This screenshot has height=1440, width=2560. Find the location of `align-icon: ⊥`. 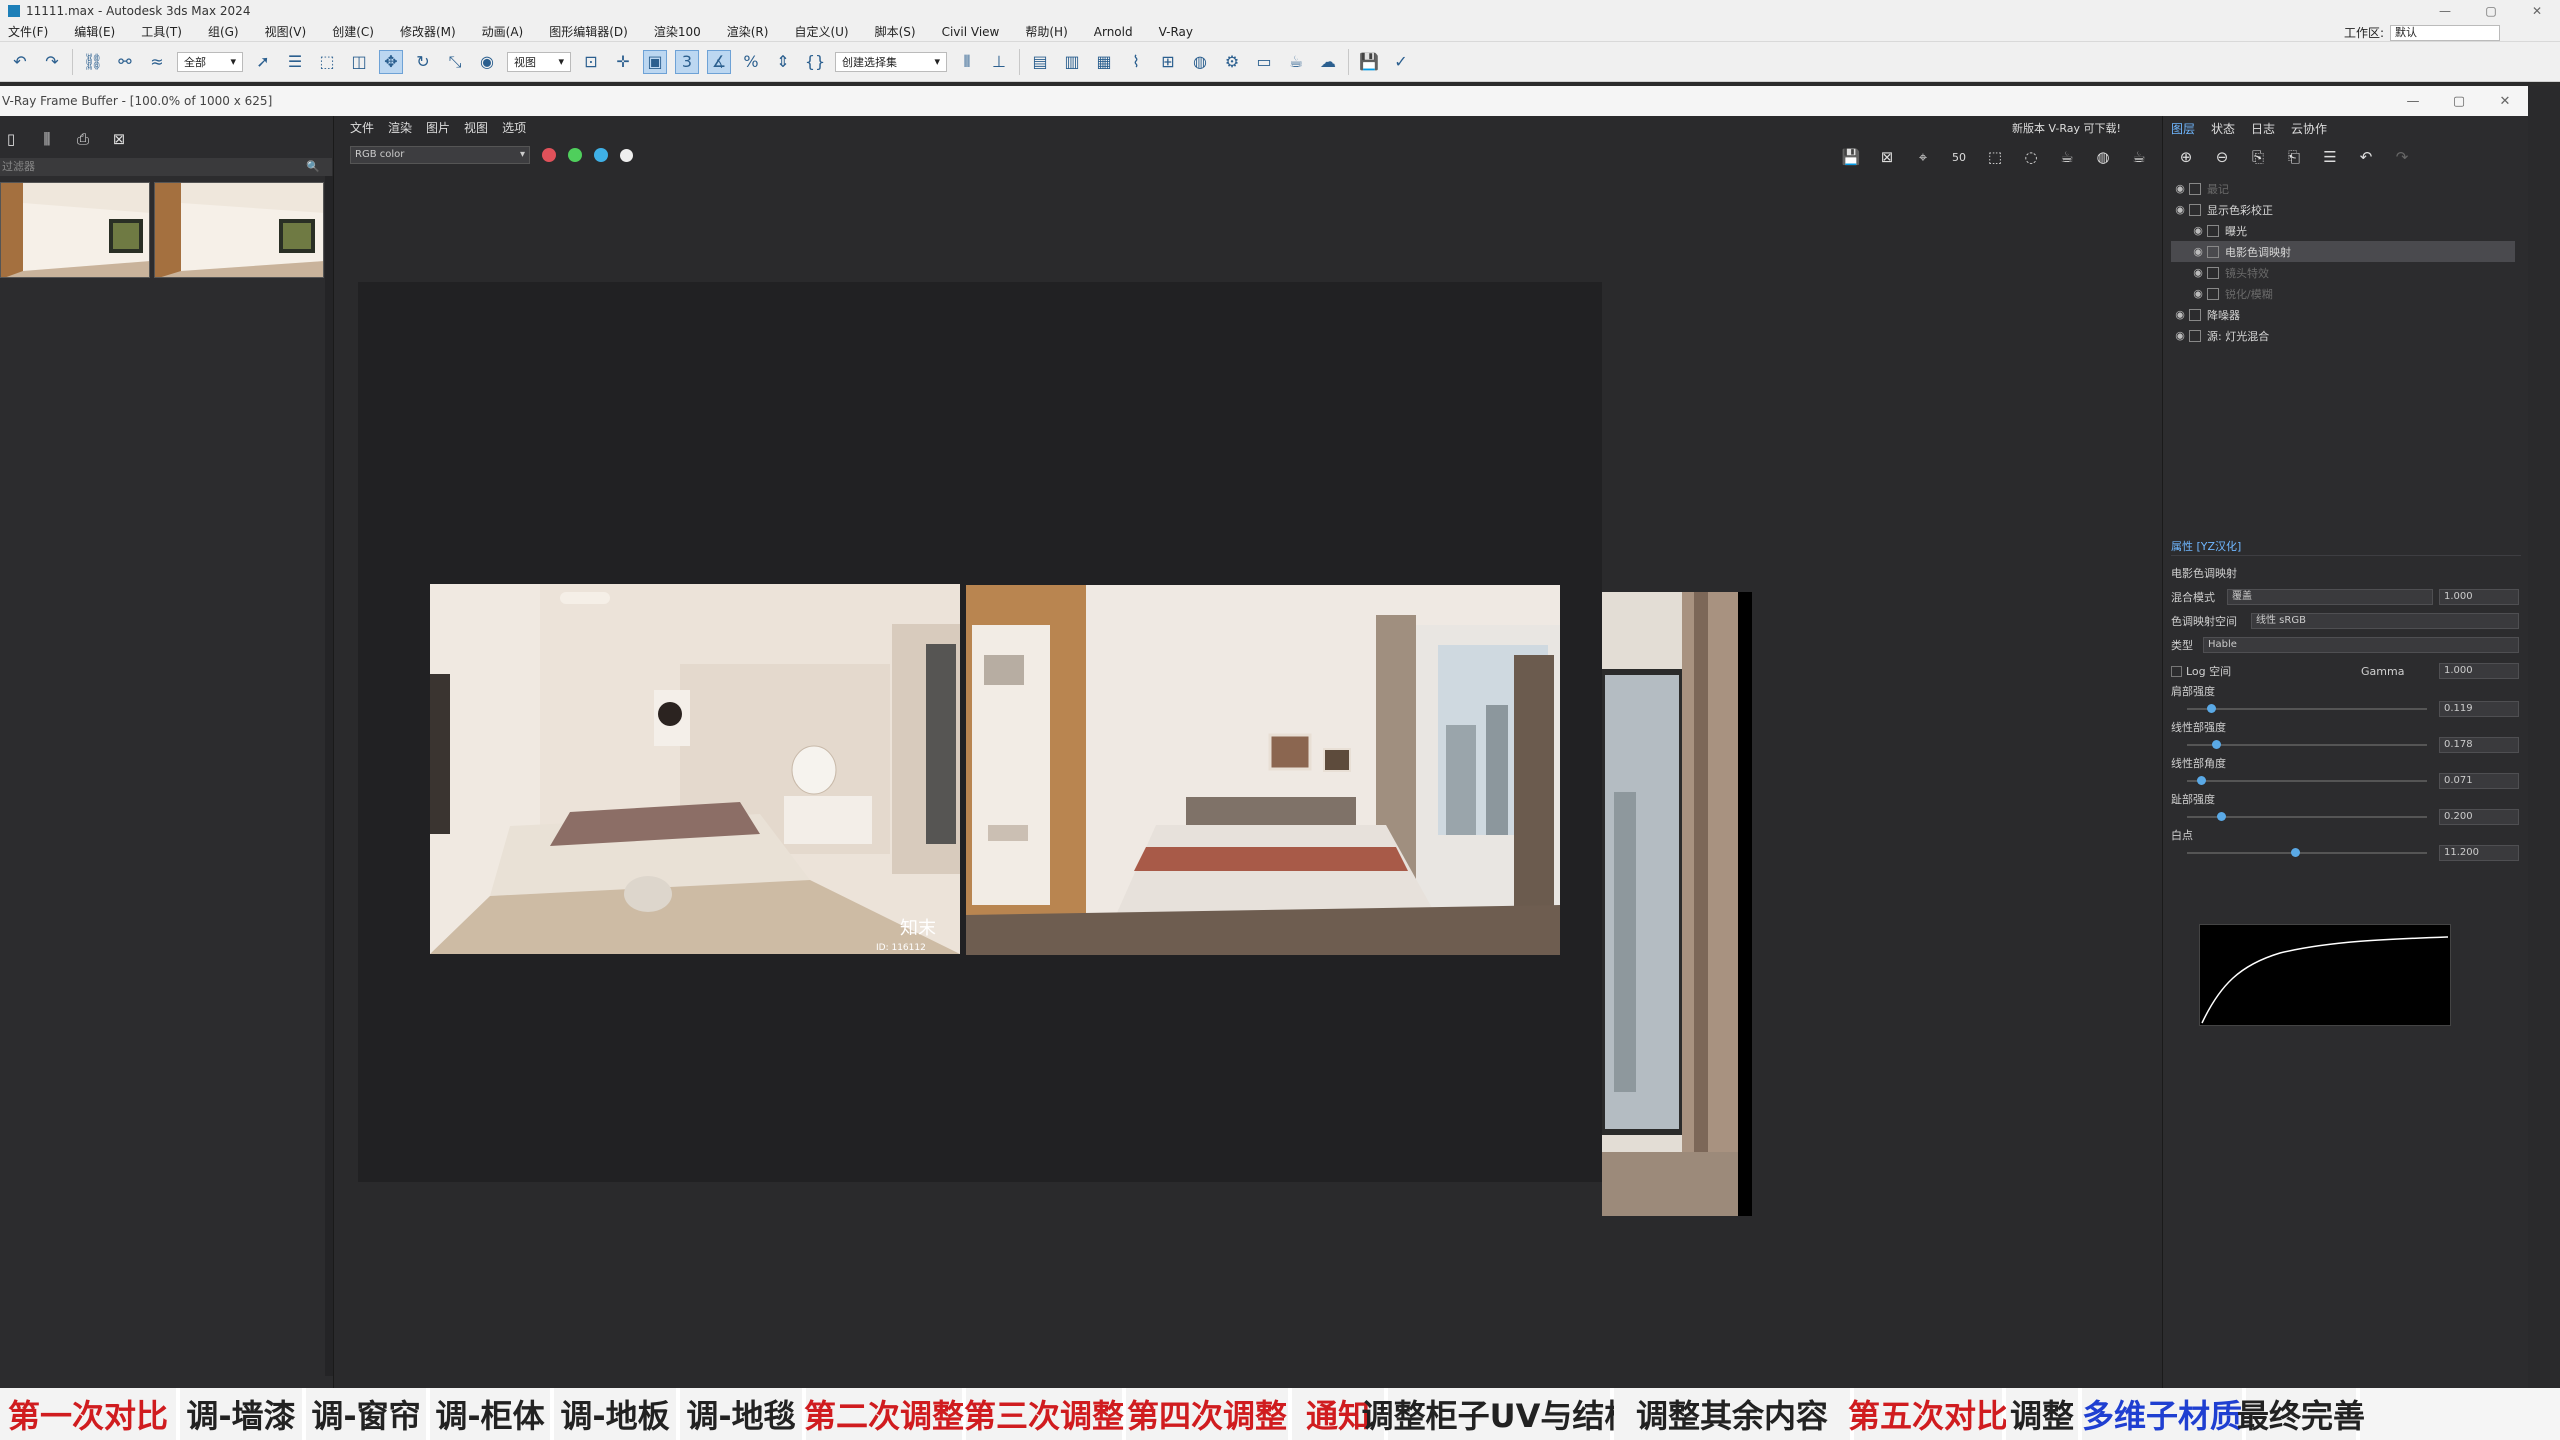

align-icon: ⊥ is located at coordinates (999, 62).